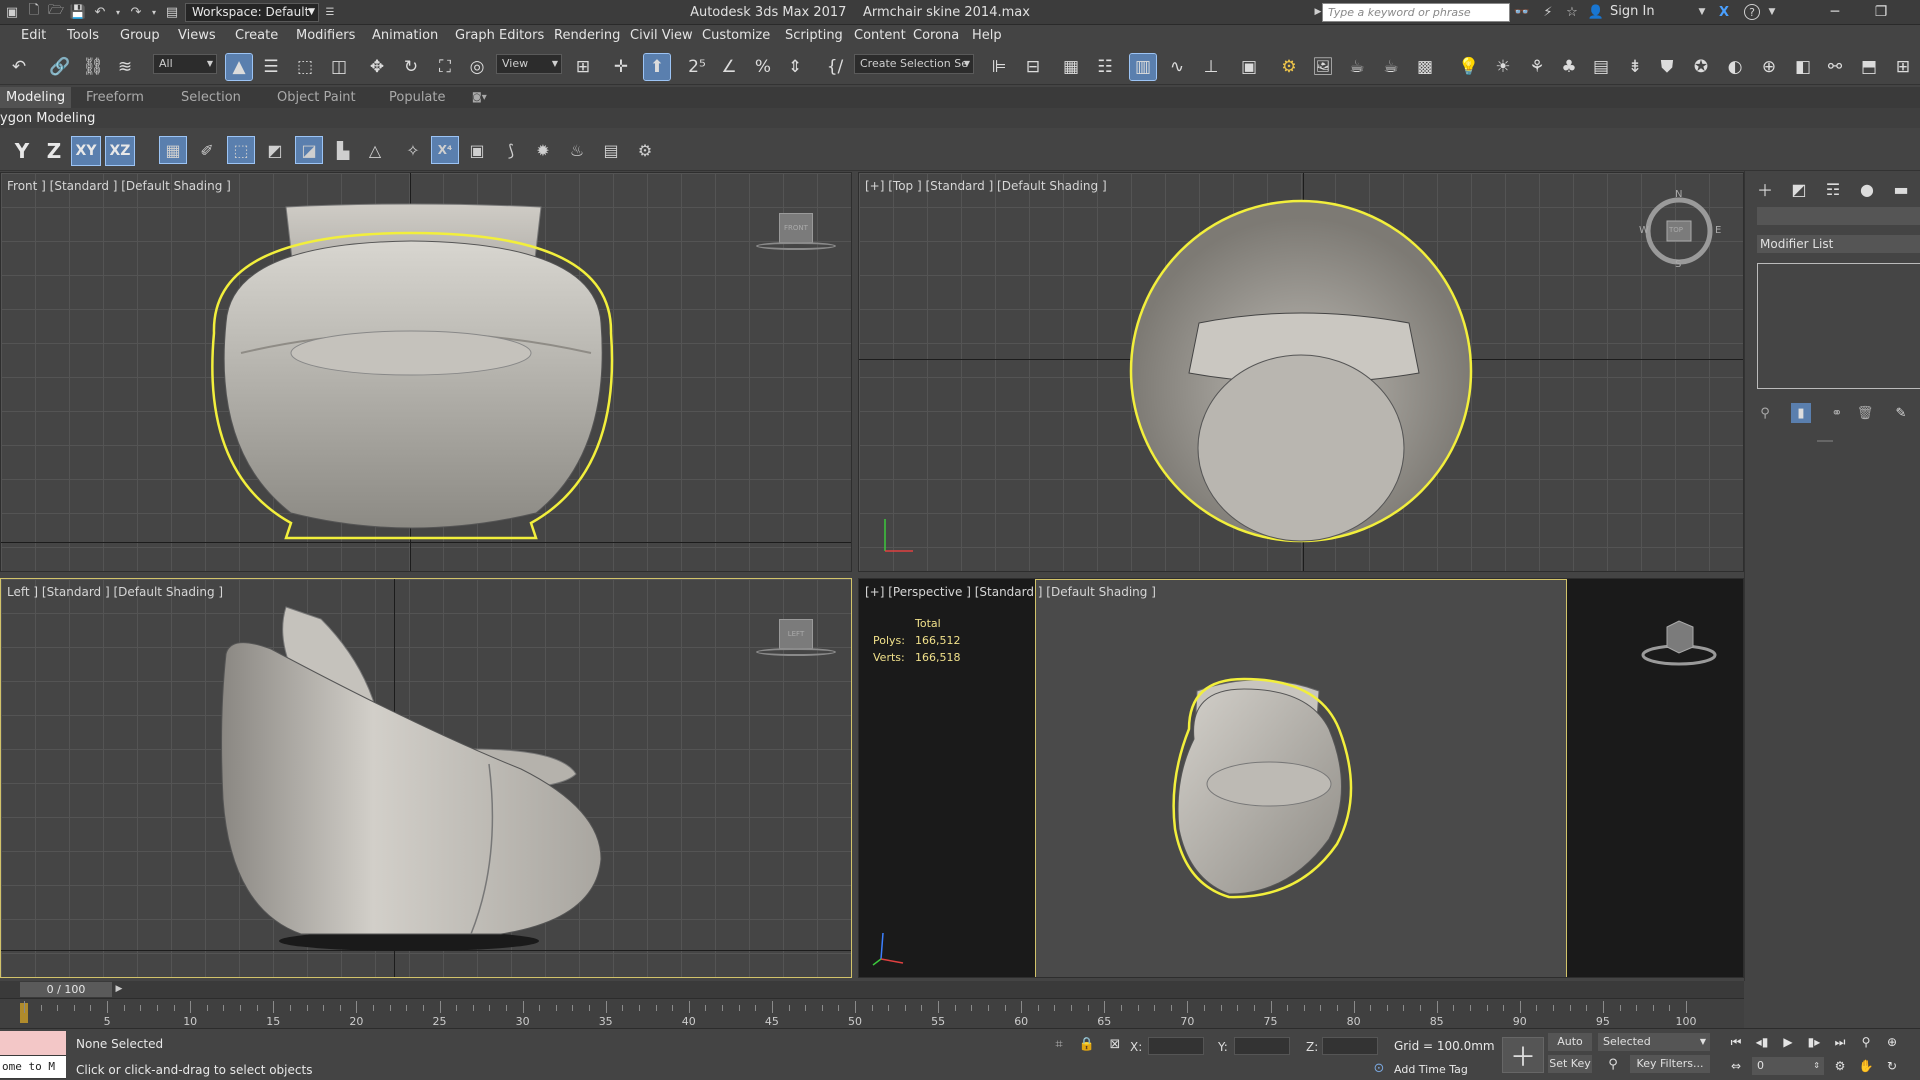 This screenshot has width=1920, height=1080. Describe the element at coordinates (1903, 67) in the screenshot. I see `corona-settings-icon: ⊞` at that location.